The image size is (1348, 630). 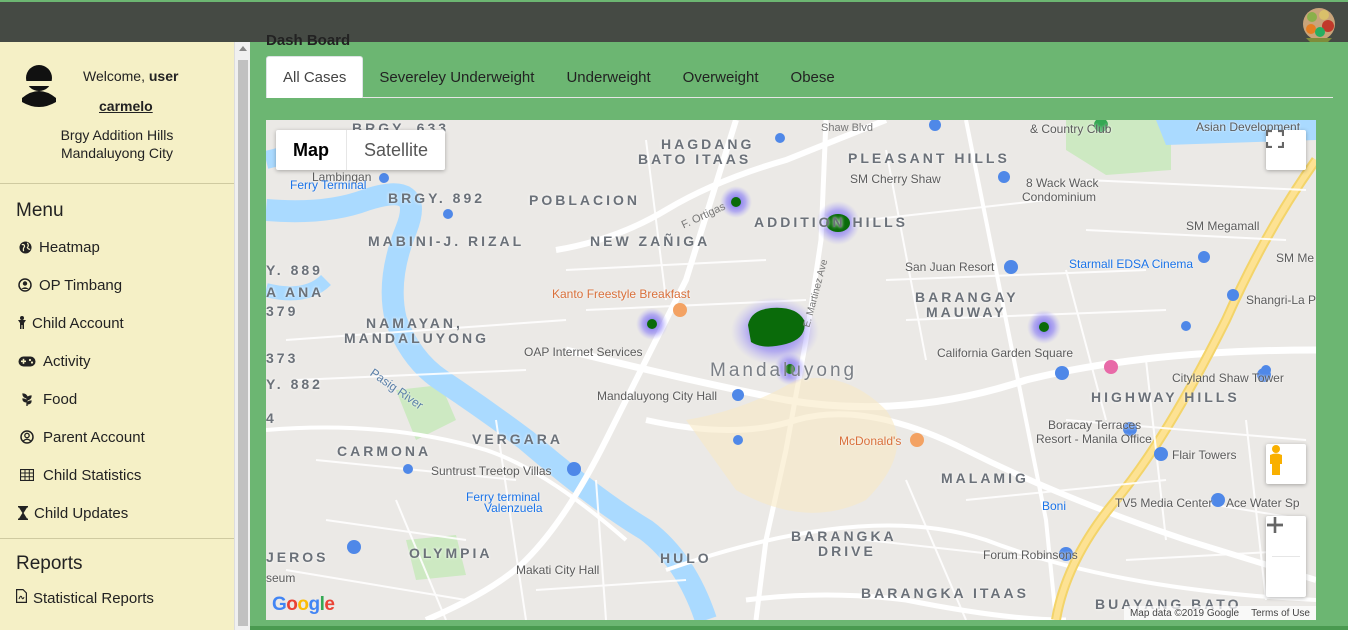 What do you see at coordinates (281, 578) in the screenshot?
I see `poi-label: seum` at bounding box center [281, 578].